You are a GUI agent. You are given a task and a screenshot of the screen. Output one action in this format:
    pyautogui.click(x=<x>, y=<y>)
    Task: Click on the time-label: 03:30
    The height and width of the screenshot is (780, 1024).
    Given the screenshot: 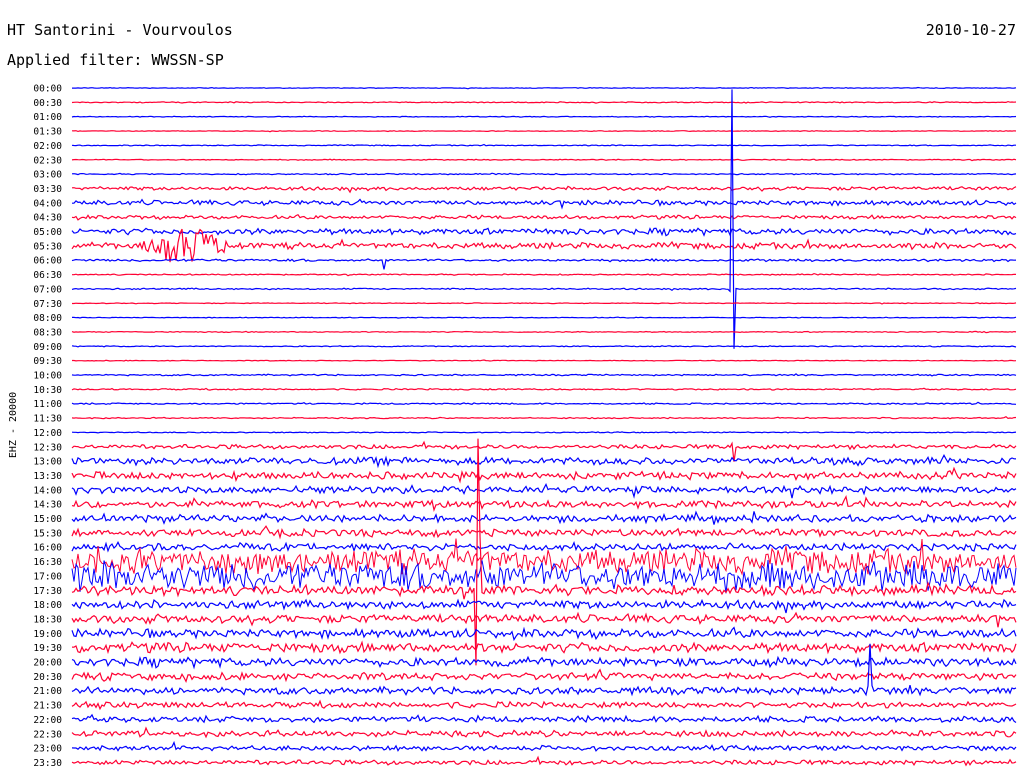 What is the action you would take?
    pyautogui.click(x=47, y=189)
    